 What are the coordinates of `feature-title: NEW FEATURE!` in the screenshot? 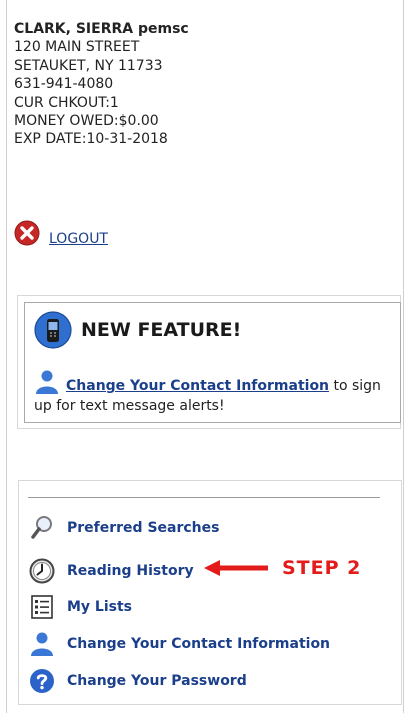 It's located at (161, 330).